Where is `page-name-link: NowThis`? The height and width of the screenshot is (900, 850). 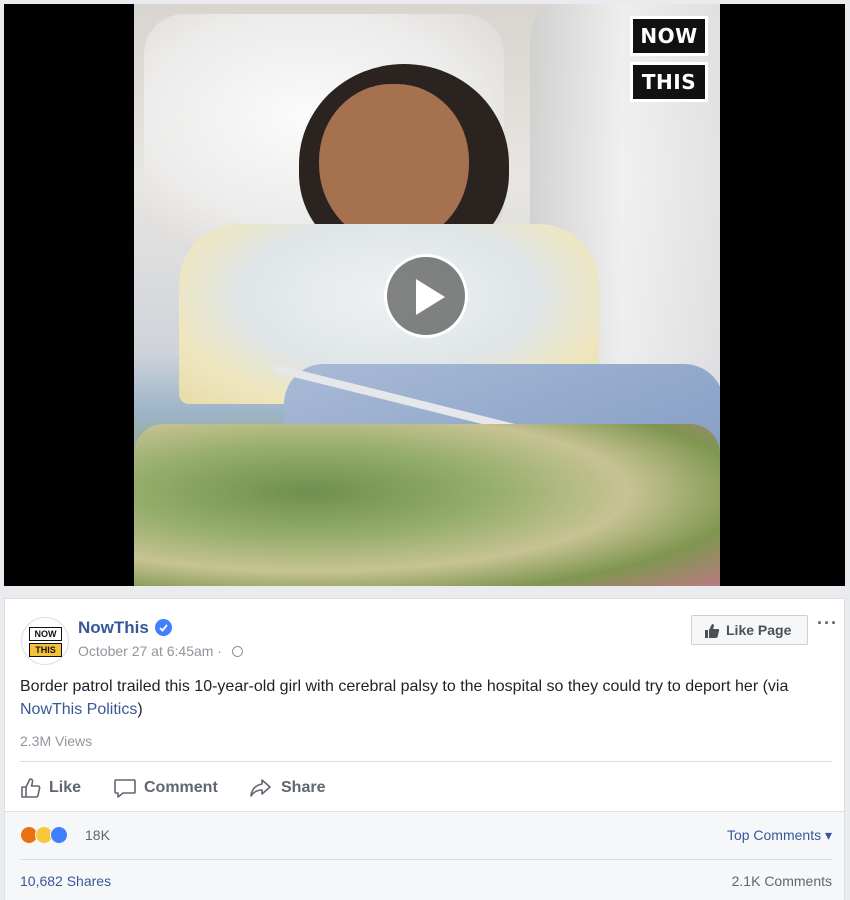
page-name-link: NowThis is located at coordinates (113, 628).